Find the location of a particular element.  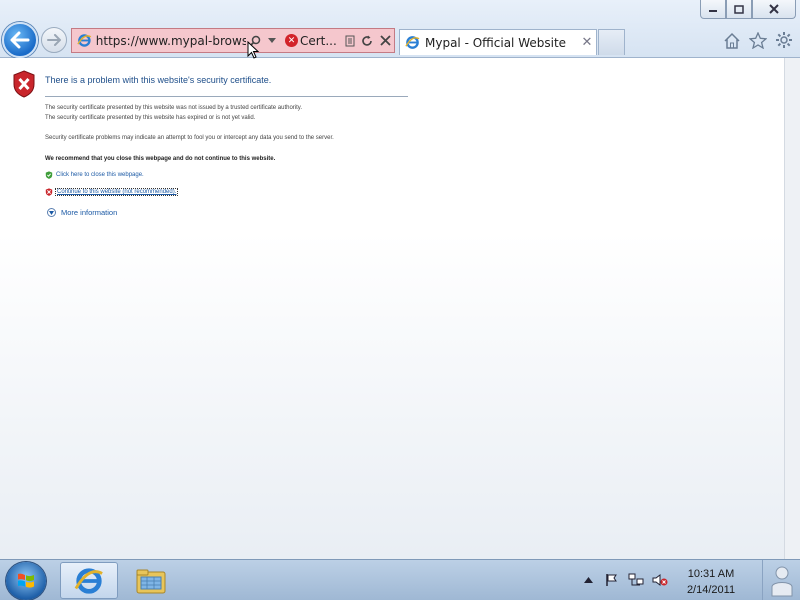

home-icon is located at coordinates (732, 40).